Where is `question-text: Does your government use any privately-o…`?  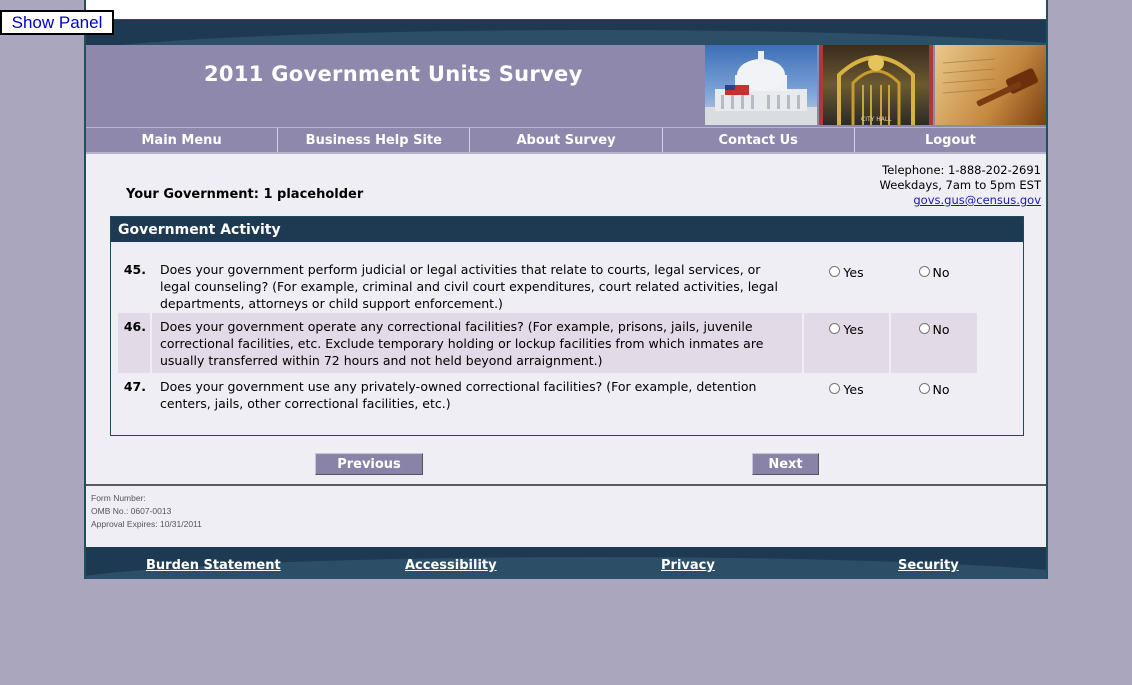
question-text: Does your government use any privately-o… is located at coordinates (458, 395).